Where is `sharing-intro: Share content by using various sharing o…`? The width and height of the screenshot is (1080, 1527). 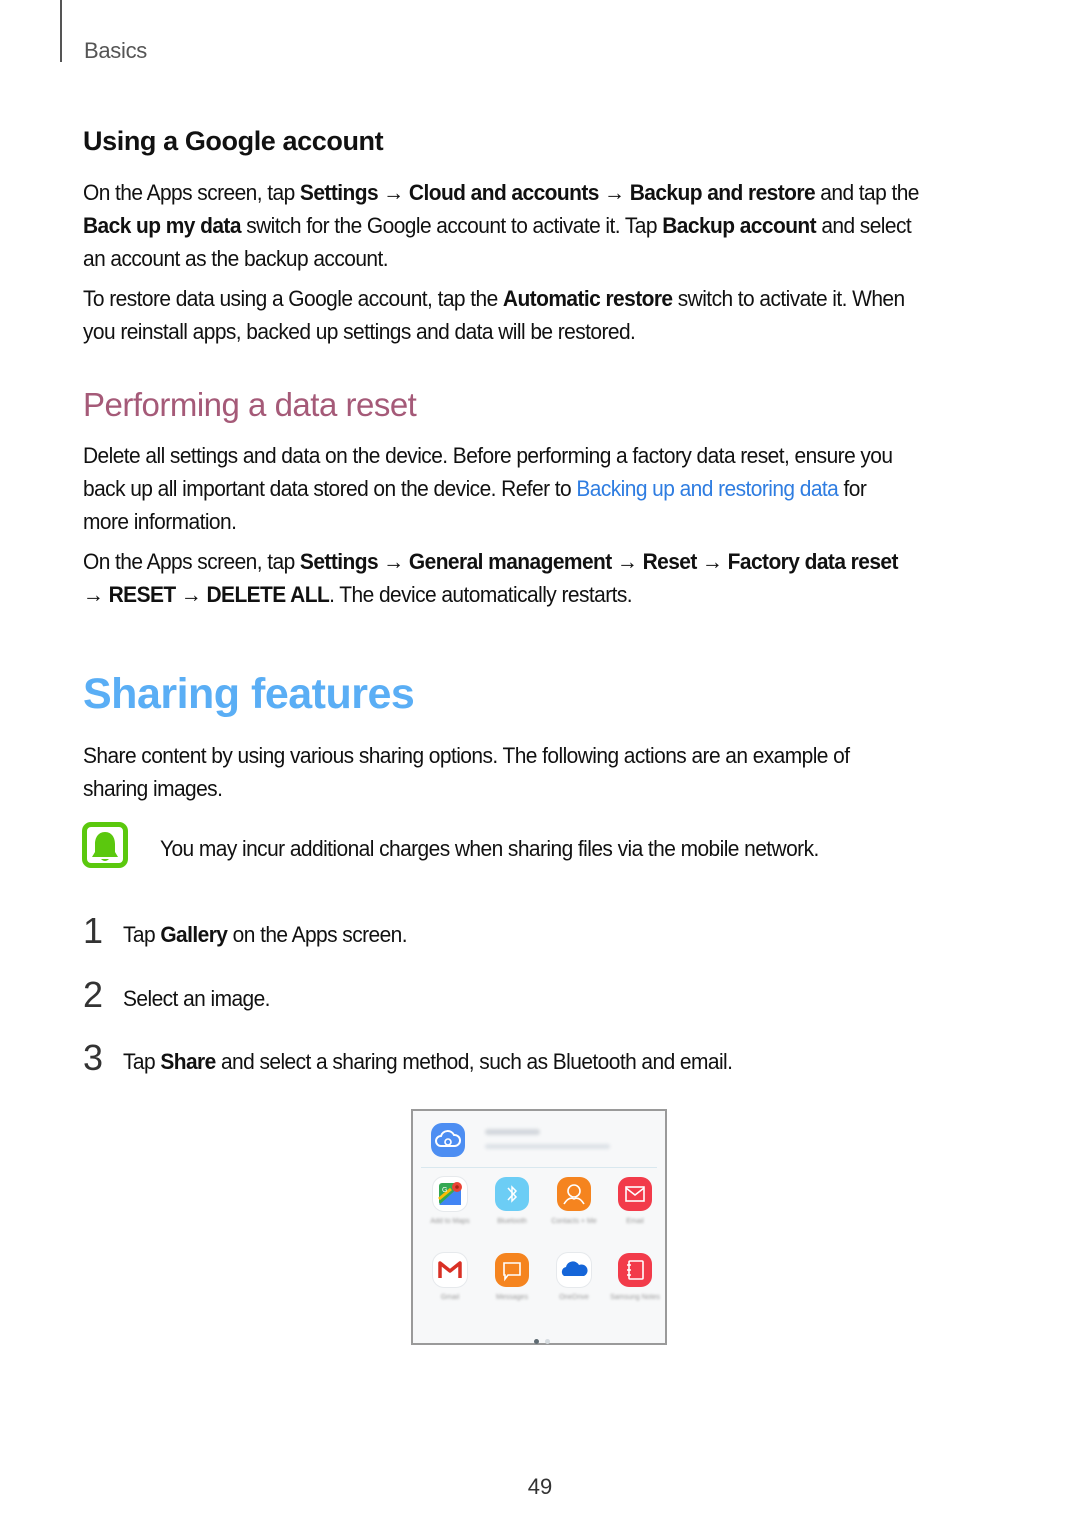
sharing-intro: Share content by using various sharing o… is located at coordinates (543, 772).